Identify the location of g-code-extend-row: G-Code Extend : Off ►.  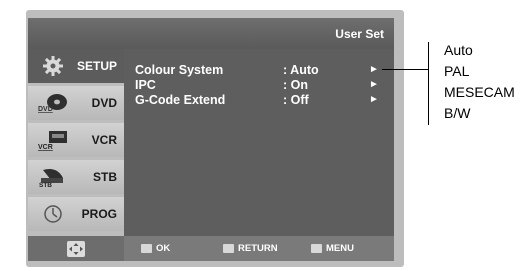
(260, 100).